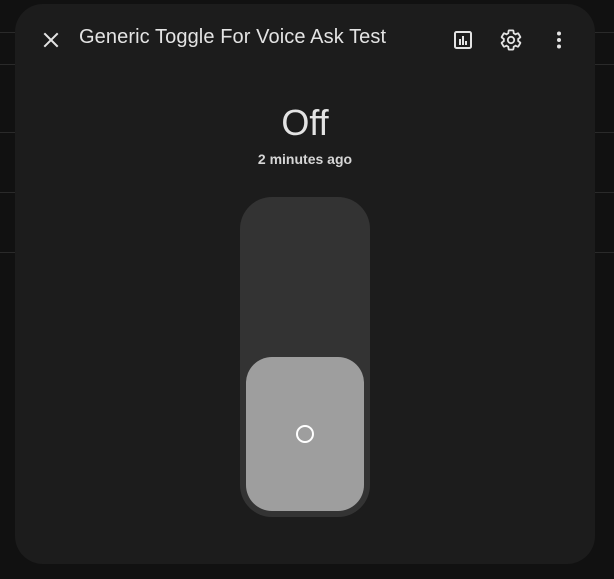 This screenshot has width=614, height=579. I want to click on dialog-header: Generic Toggle For Voice Ask Test, so click(305, 40).